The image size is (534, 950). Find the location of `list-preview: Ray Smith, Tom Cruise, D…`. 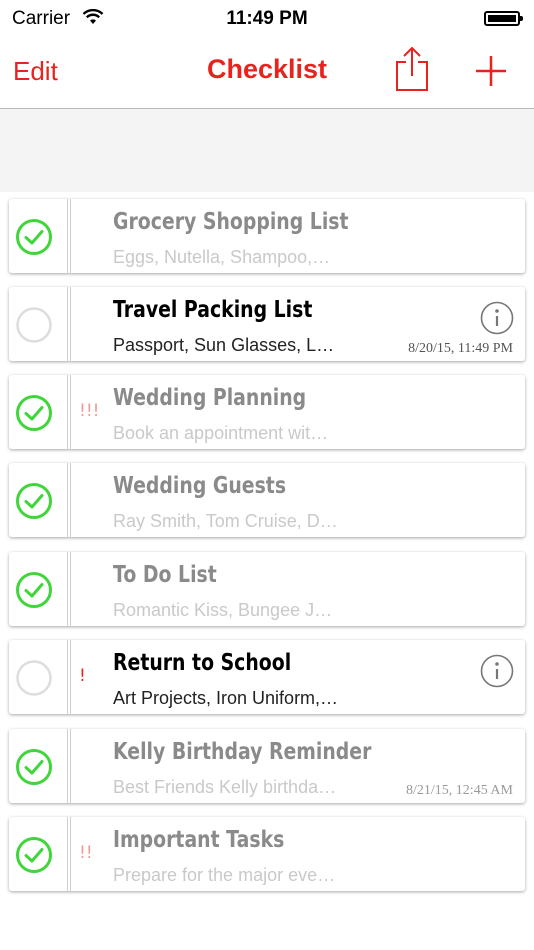

list-preview: Ray Smith, Tom Cruise, D… is located at coordinates (225, 521).